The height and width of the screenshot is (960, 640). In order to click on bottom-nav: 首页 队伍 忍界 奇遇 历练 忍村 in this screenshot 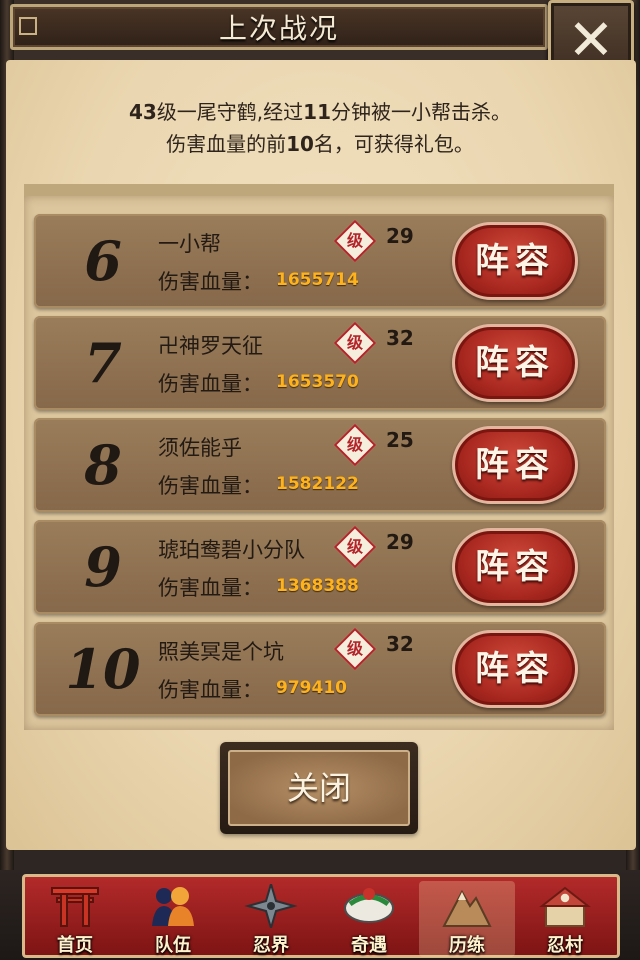, I will do `click(320, 915)`.